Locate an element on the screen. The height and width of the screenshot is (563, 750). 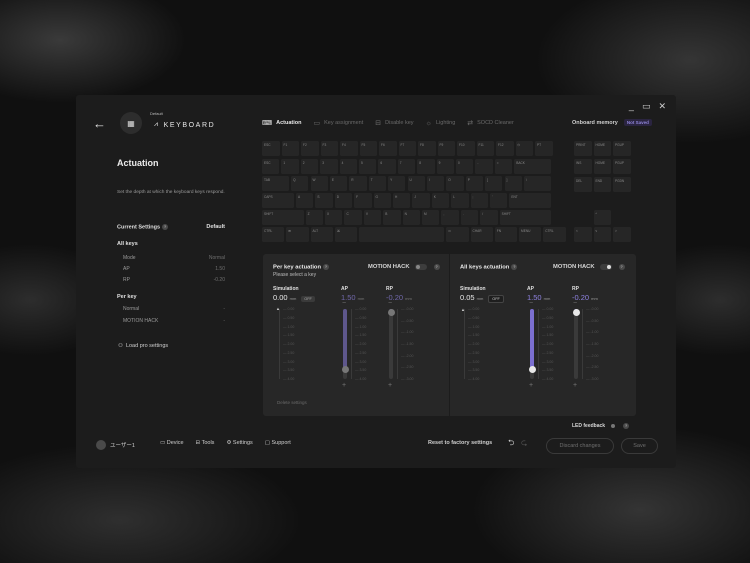
load-pro-settings-button: ⚇ Load pro settings is located at coordinates (143, 346).